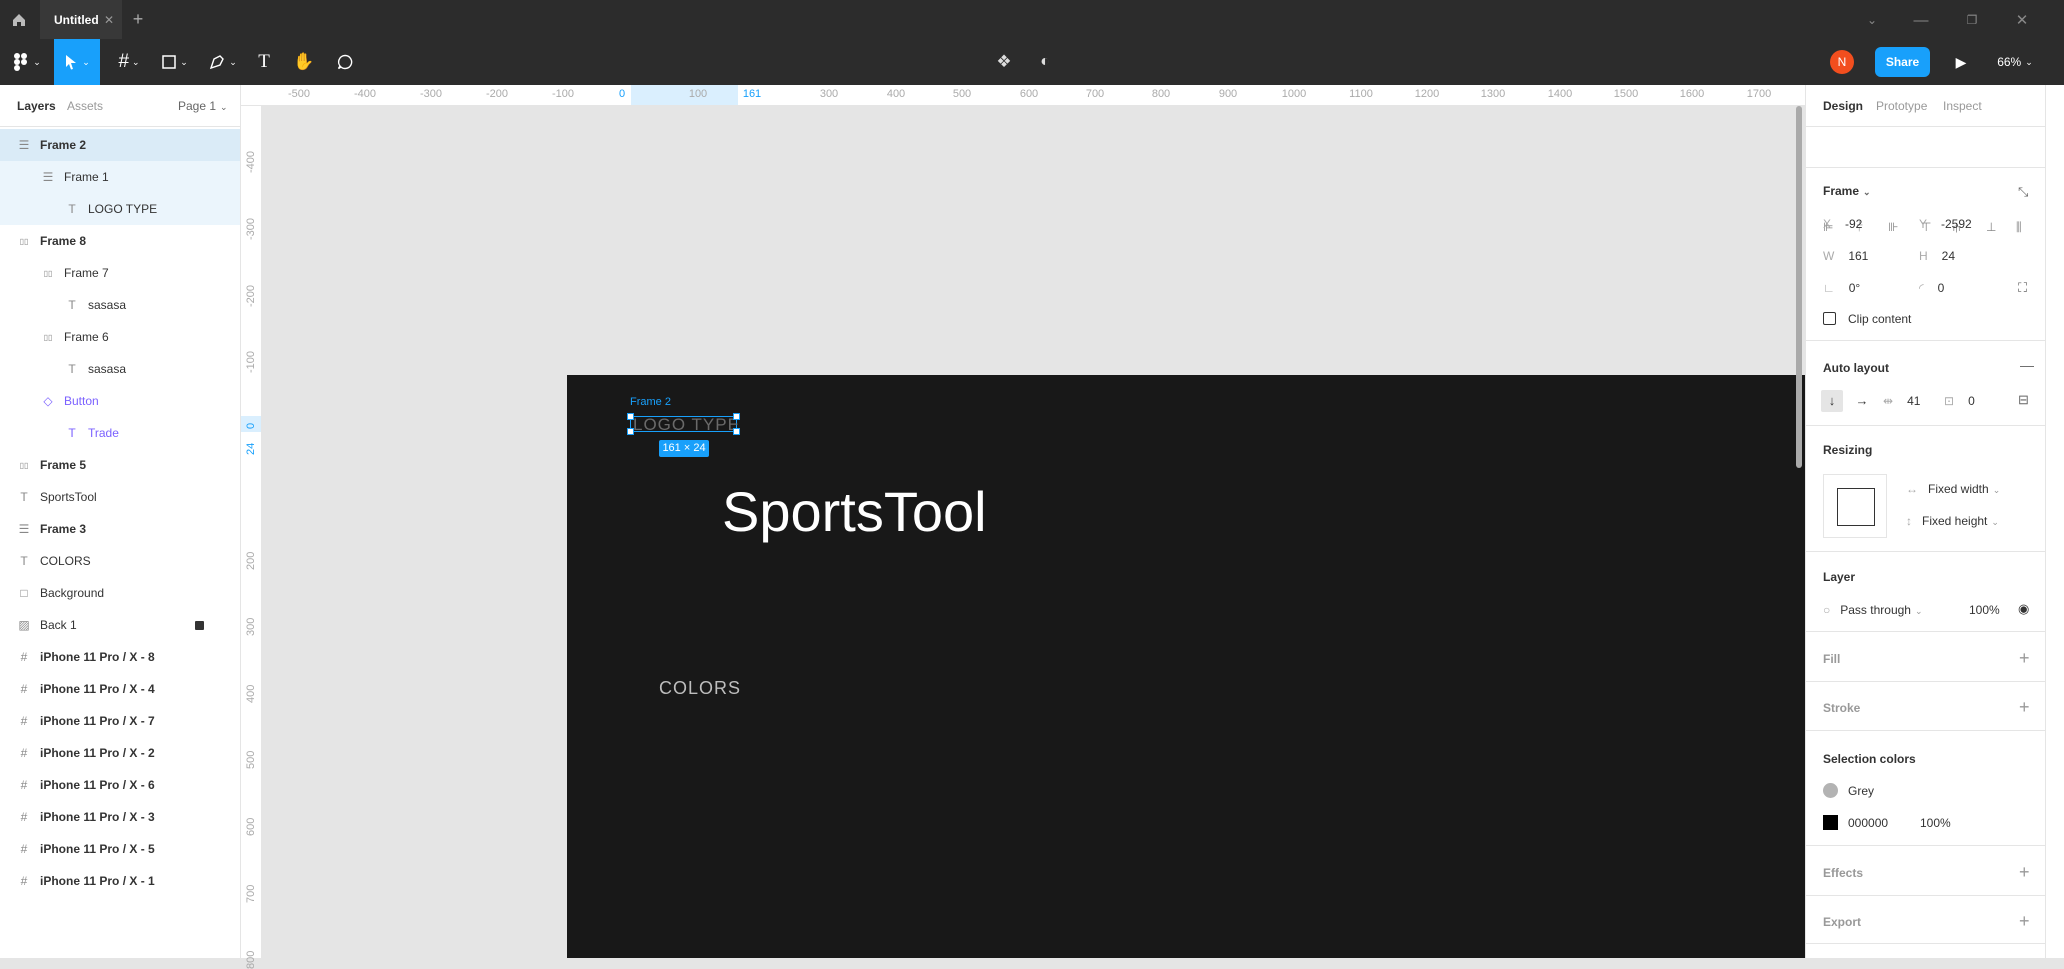  What do you see at coordinates (1962, 106) in the screenshot?
I see `tab-inspect: Inspect` at bounding box center [1962, 106].